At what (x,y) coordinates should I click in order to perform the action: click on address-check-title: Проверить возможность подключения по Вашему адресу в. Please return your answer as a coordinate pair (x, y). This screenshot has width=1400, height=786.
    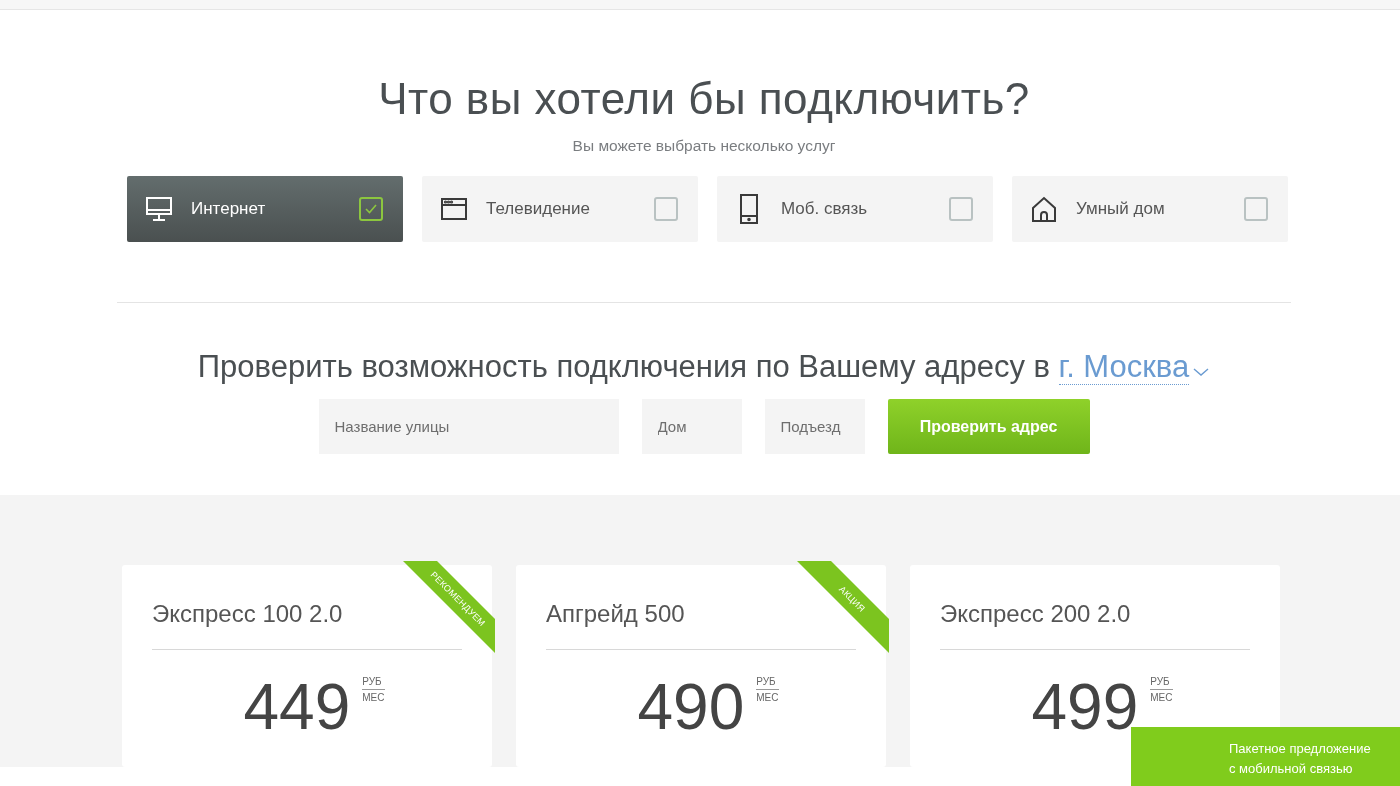
    Looking at the image, I should click on (624, 366).